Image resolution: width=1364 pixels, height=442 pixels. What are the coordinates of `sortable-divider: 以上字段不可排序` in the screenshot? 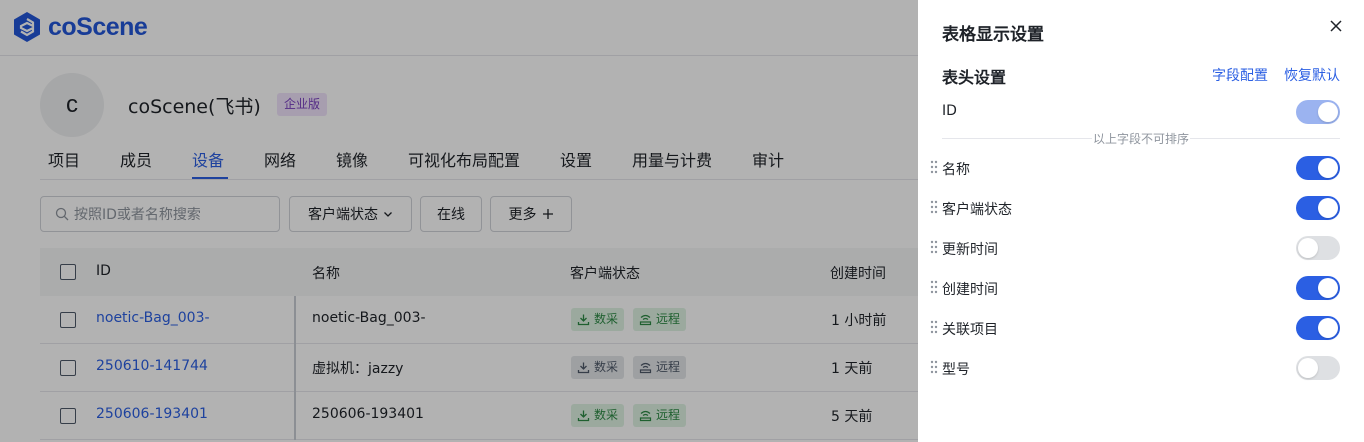 It's located at (1141, 138).